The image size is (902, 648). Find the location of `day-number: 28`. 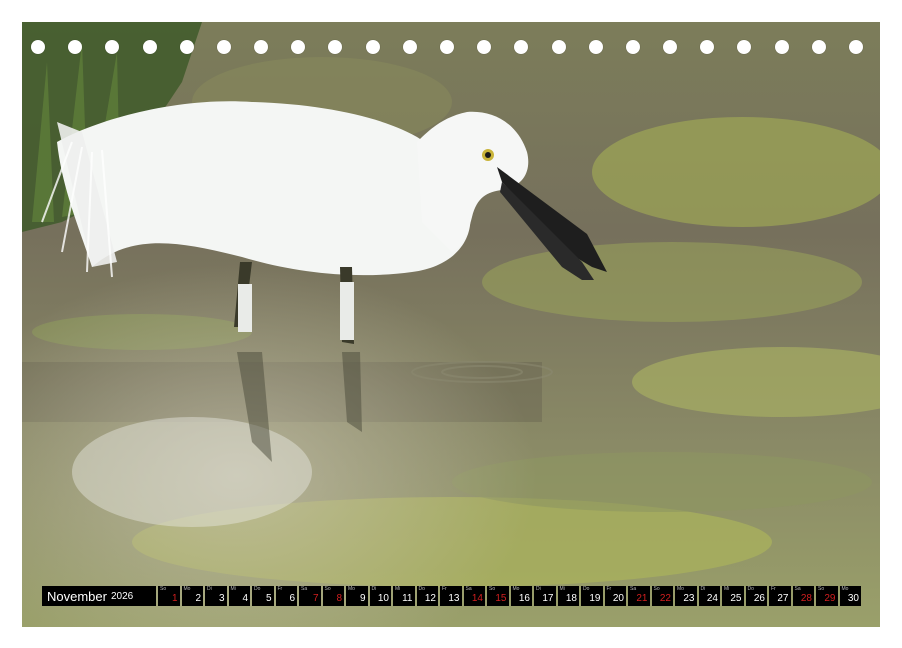

day-number: 28 is located at coordinates (806, 598).